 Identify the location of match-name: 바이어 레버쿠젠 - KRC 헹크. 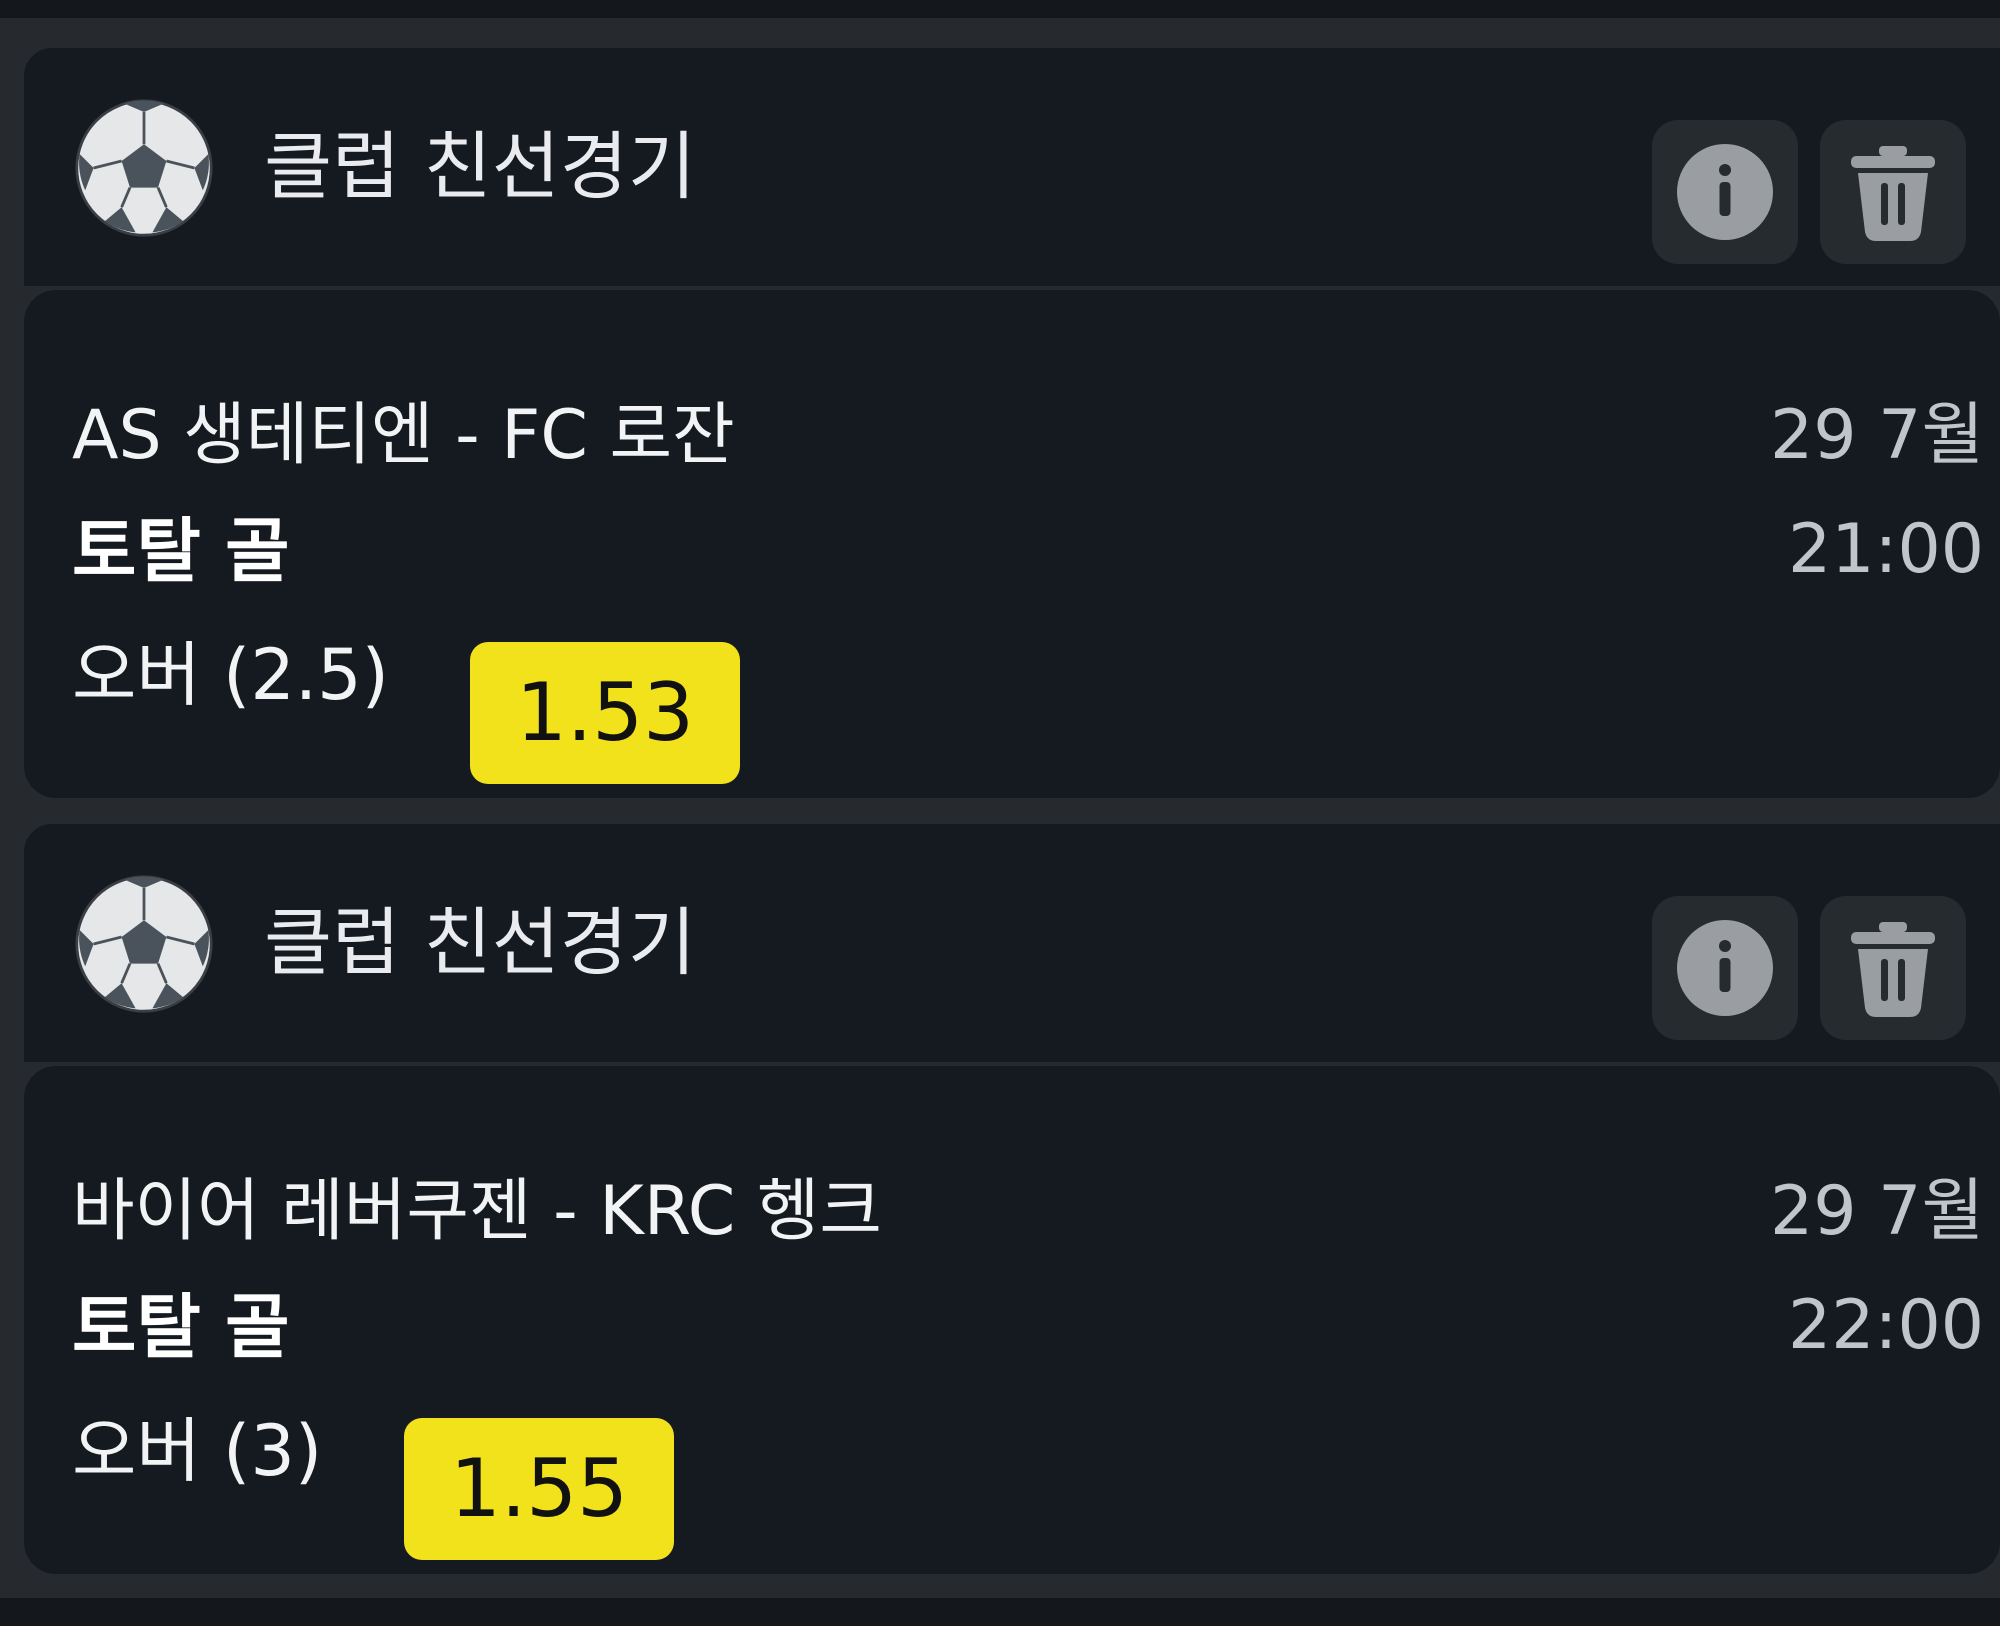
(477, 1211).